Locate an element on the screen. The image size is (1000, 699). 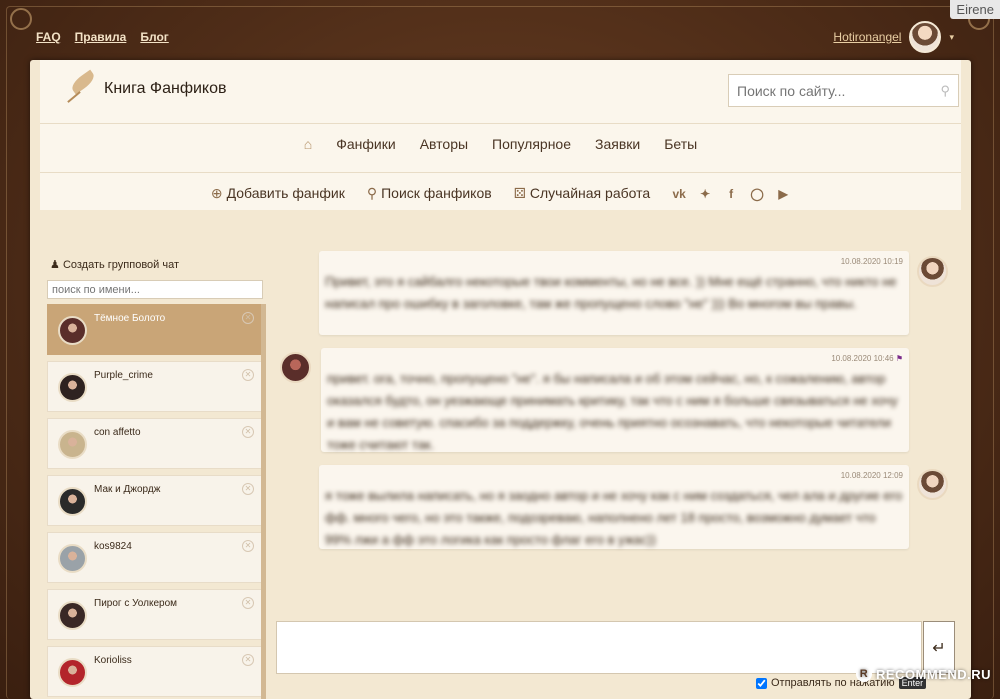
send-on-enter-checkbox is located at coordinates (761, 683).